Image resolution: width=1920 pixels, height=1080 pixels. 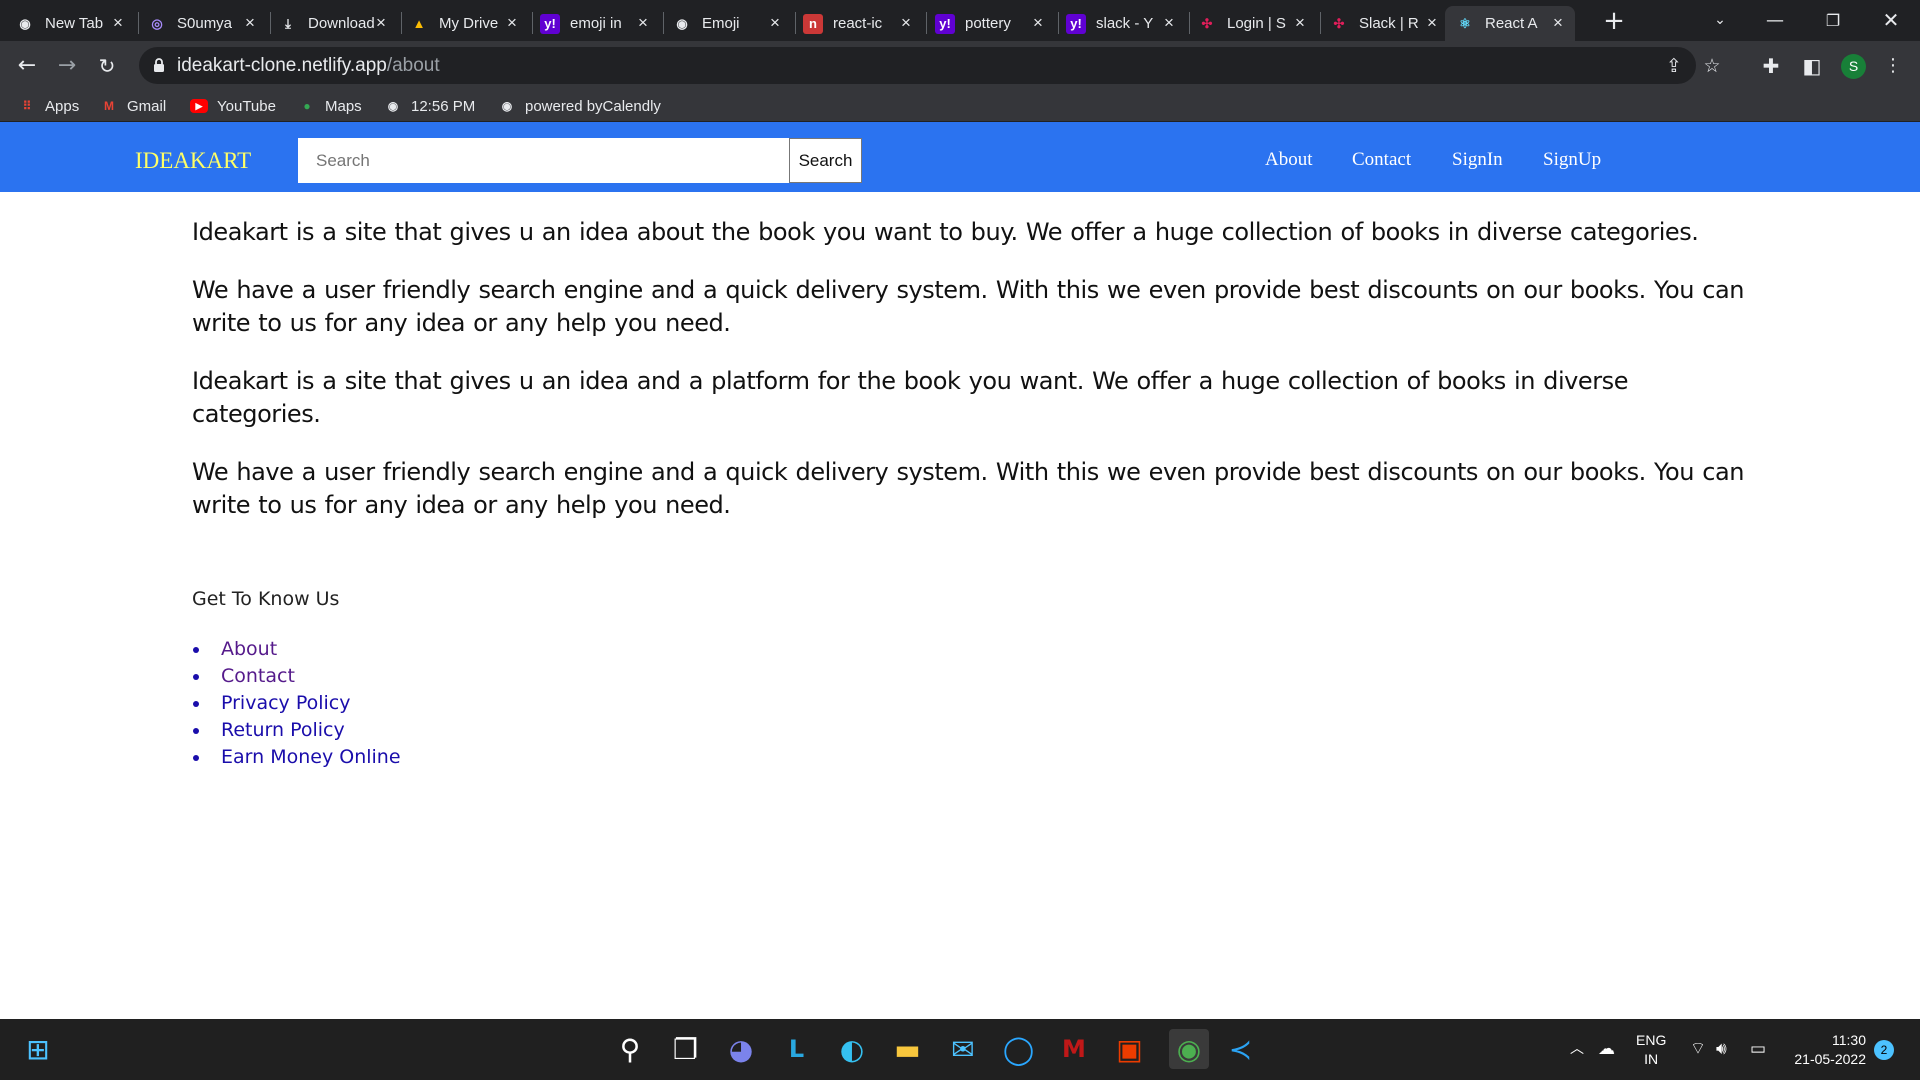 What do you see at coordinates (908, 1049) in the screenshot?
I see `file-explorer-icon: ▬` at bounding box center [908, 1049].